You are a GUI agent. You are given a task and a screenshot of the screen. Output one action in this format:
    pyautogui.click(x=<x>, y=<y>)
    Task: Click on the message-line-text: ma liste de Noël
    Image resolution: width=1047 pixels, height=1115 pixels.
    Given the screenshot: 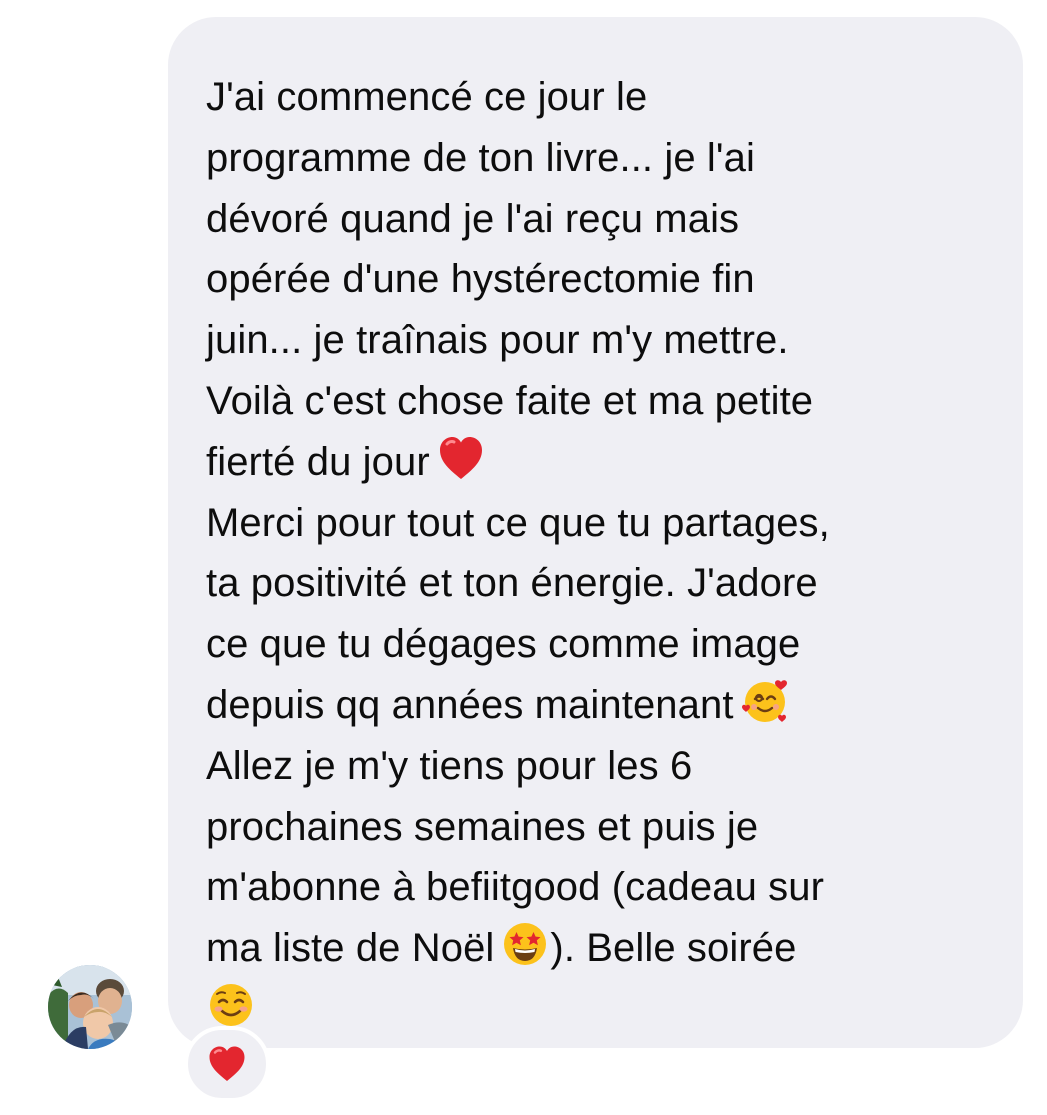 What is the action you would take?
    pyautogui.click(x=350, y=948)
    